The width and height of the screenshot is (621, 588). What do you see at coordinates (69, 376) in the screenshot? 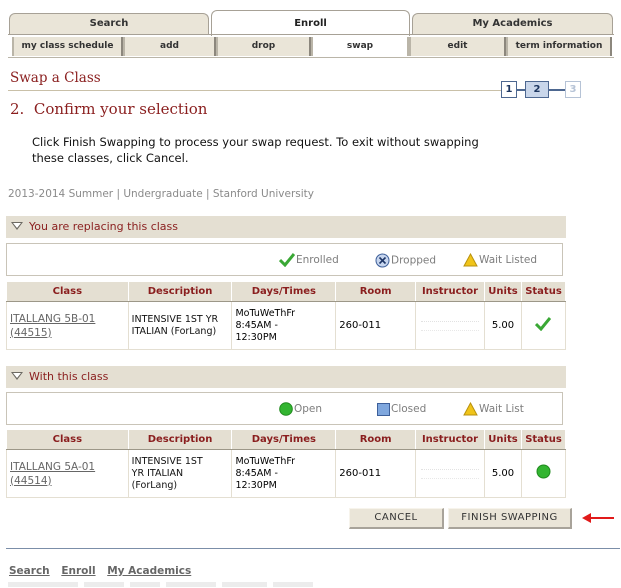
I see `with-class-section-title: With this class` at bounding box center [69, 376].